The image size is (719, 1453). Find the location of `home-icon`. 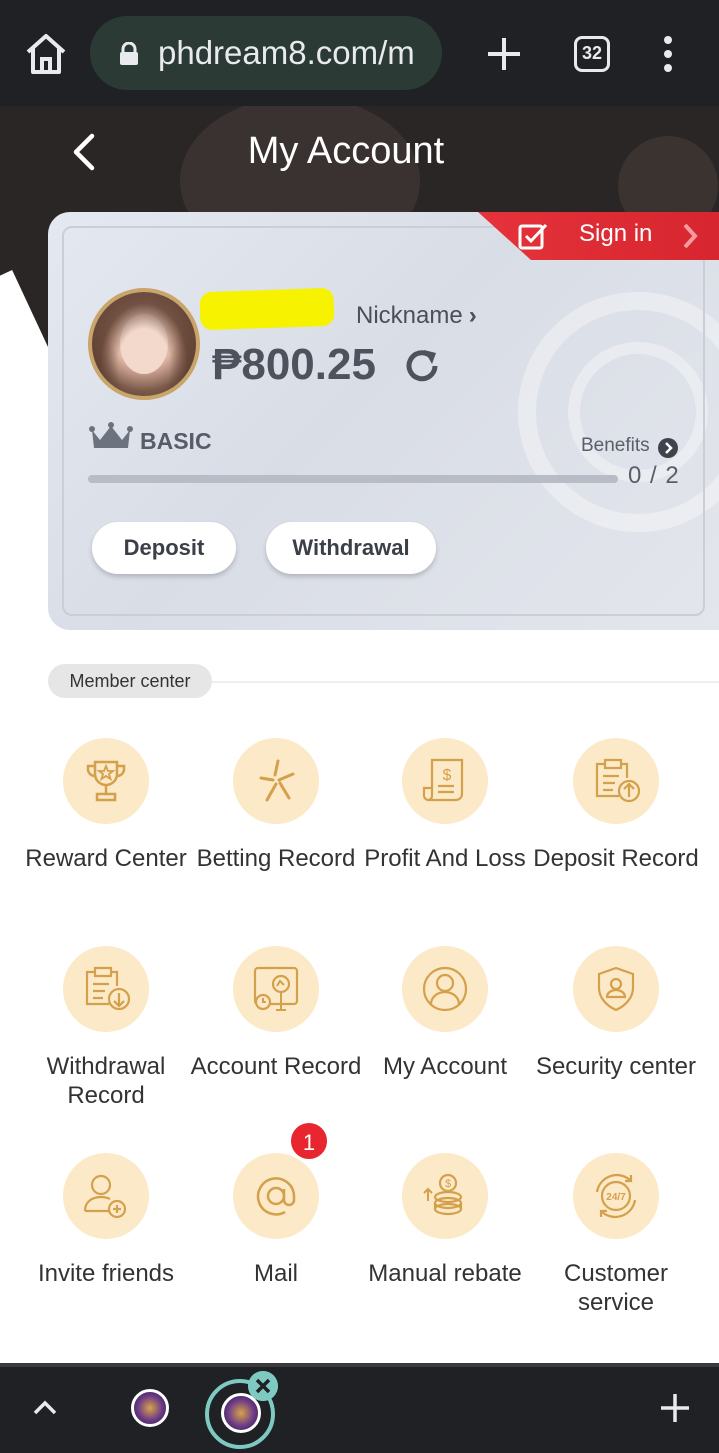

home-icon is located at coordinates (46, 54).